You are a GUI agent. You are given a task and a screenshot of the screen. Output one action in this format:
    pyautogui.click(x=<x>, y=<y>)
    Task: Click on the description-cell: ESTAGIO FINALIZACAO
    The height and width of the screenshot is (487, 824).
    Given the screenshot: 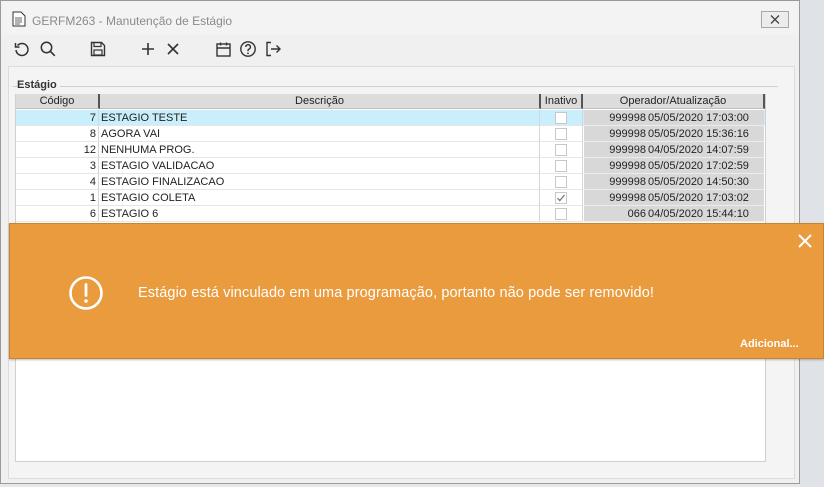 What is the action you would take?
    pyautogui.click(x=319, y=182)
    